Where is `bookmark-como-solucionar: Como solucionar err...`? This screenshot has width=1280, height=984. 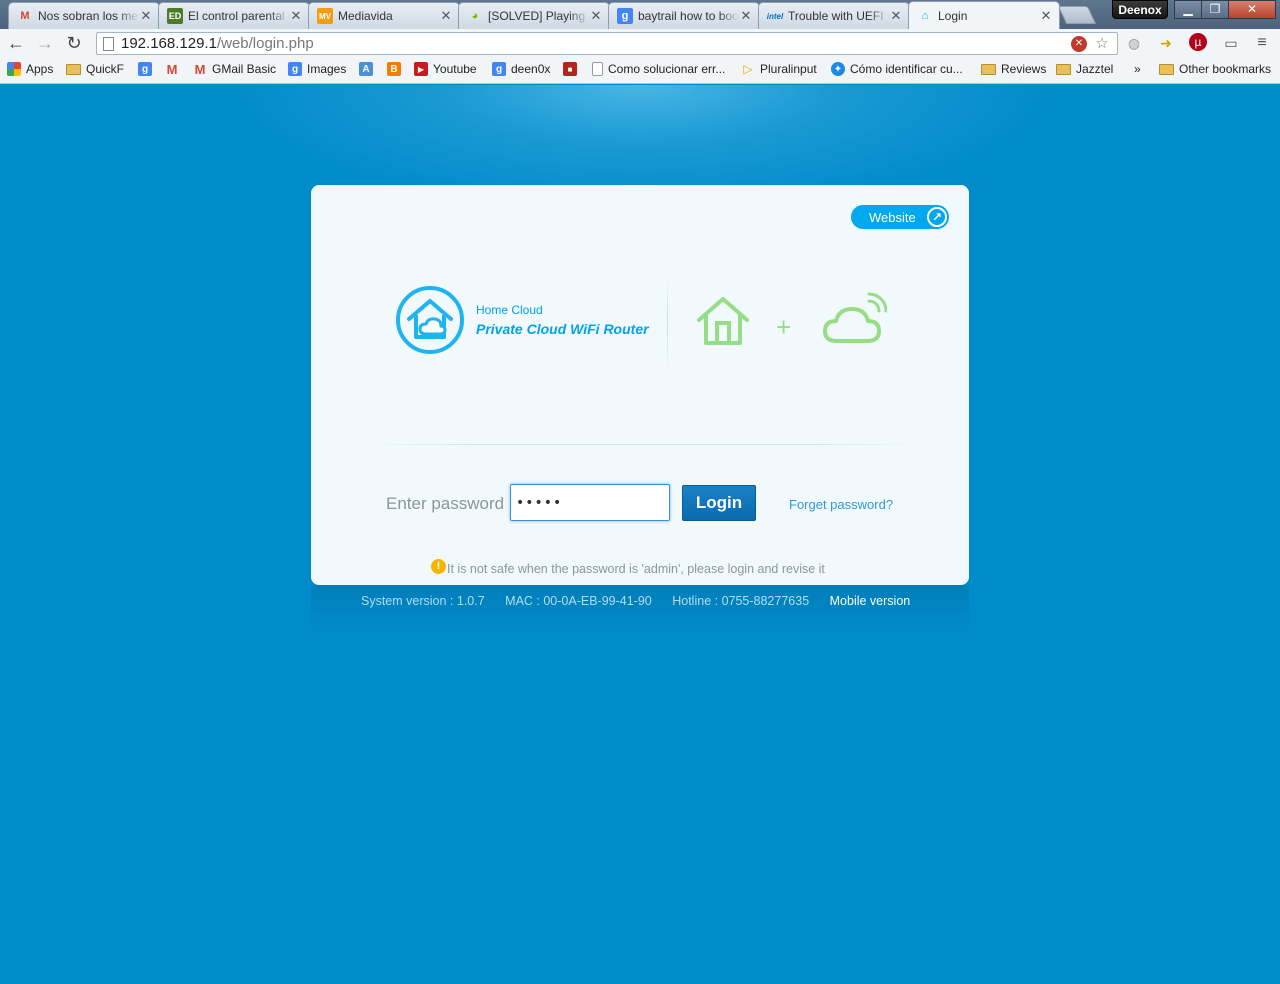
bookmark-como-solucionar: Como solucionar err... is located at coordinates (658, 69).